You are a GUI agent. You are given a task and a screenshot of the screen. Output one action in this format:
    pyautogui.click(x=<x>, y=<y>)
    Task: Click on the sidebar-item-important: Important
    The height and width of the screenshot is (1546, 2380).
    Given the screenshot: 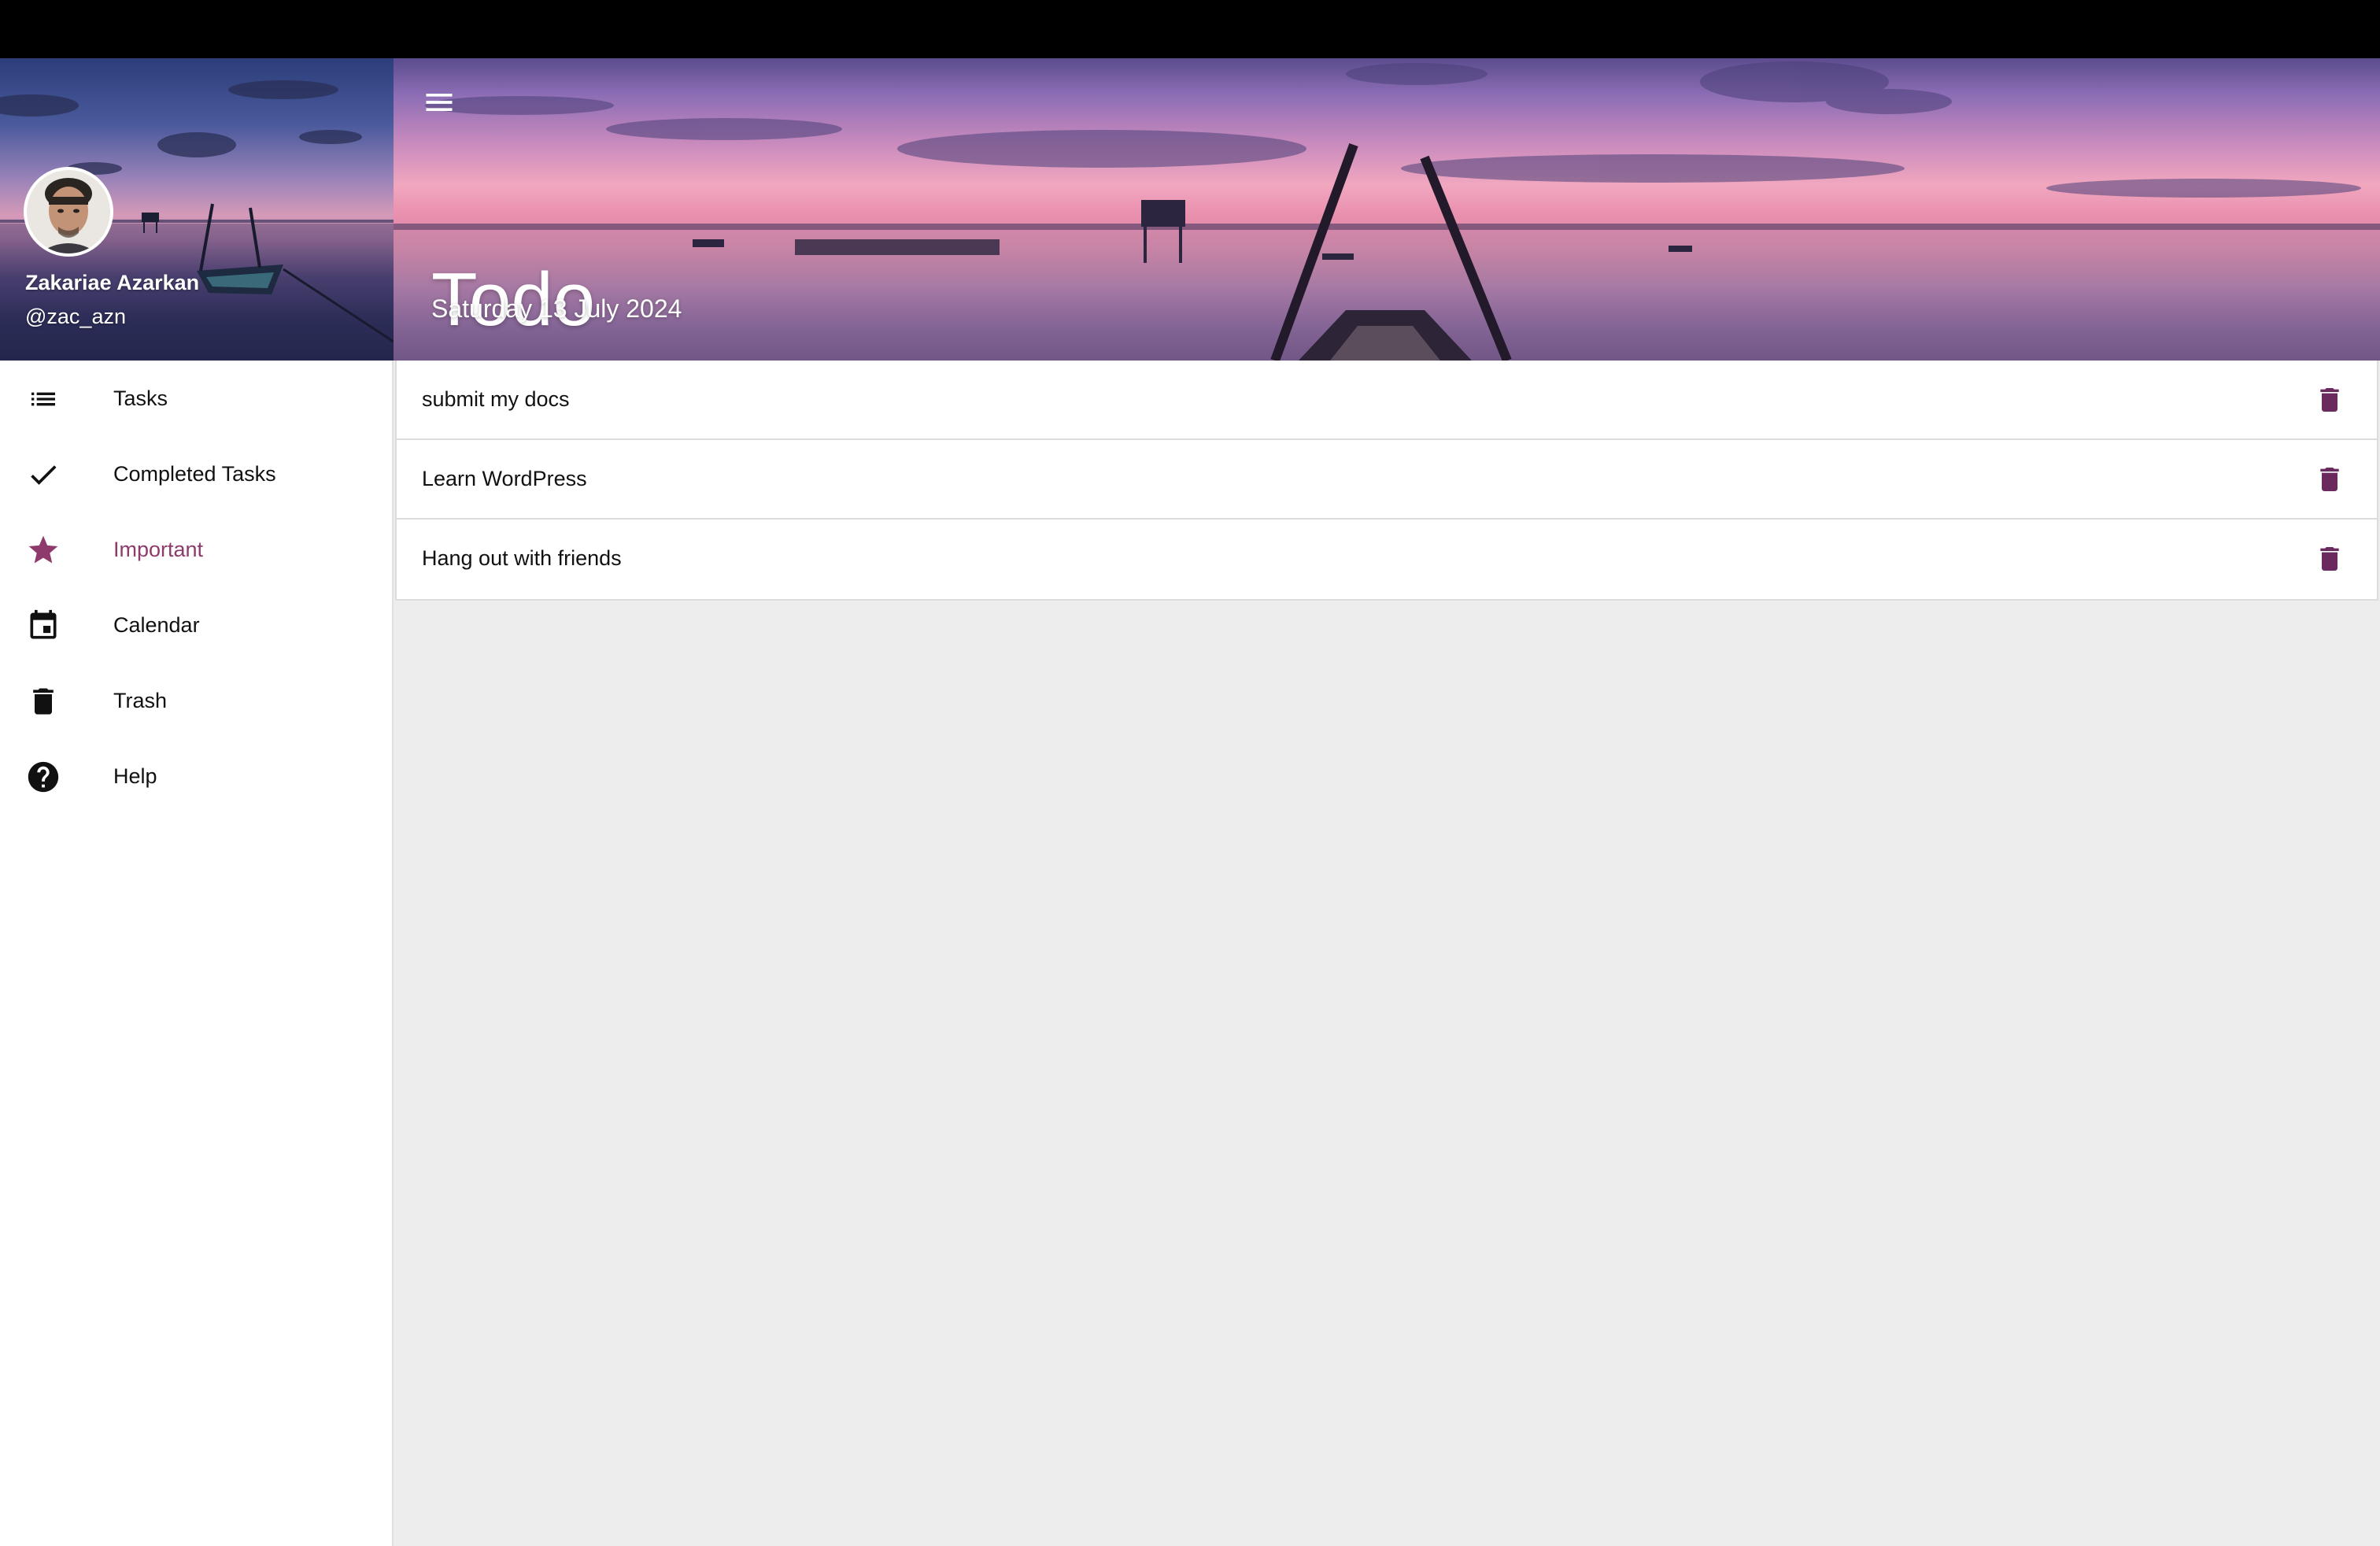 What is the action you would take?
    pyautogui.click(x=196, y=550)
    